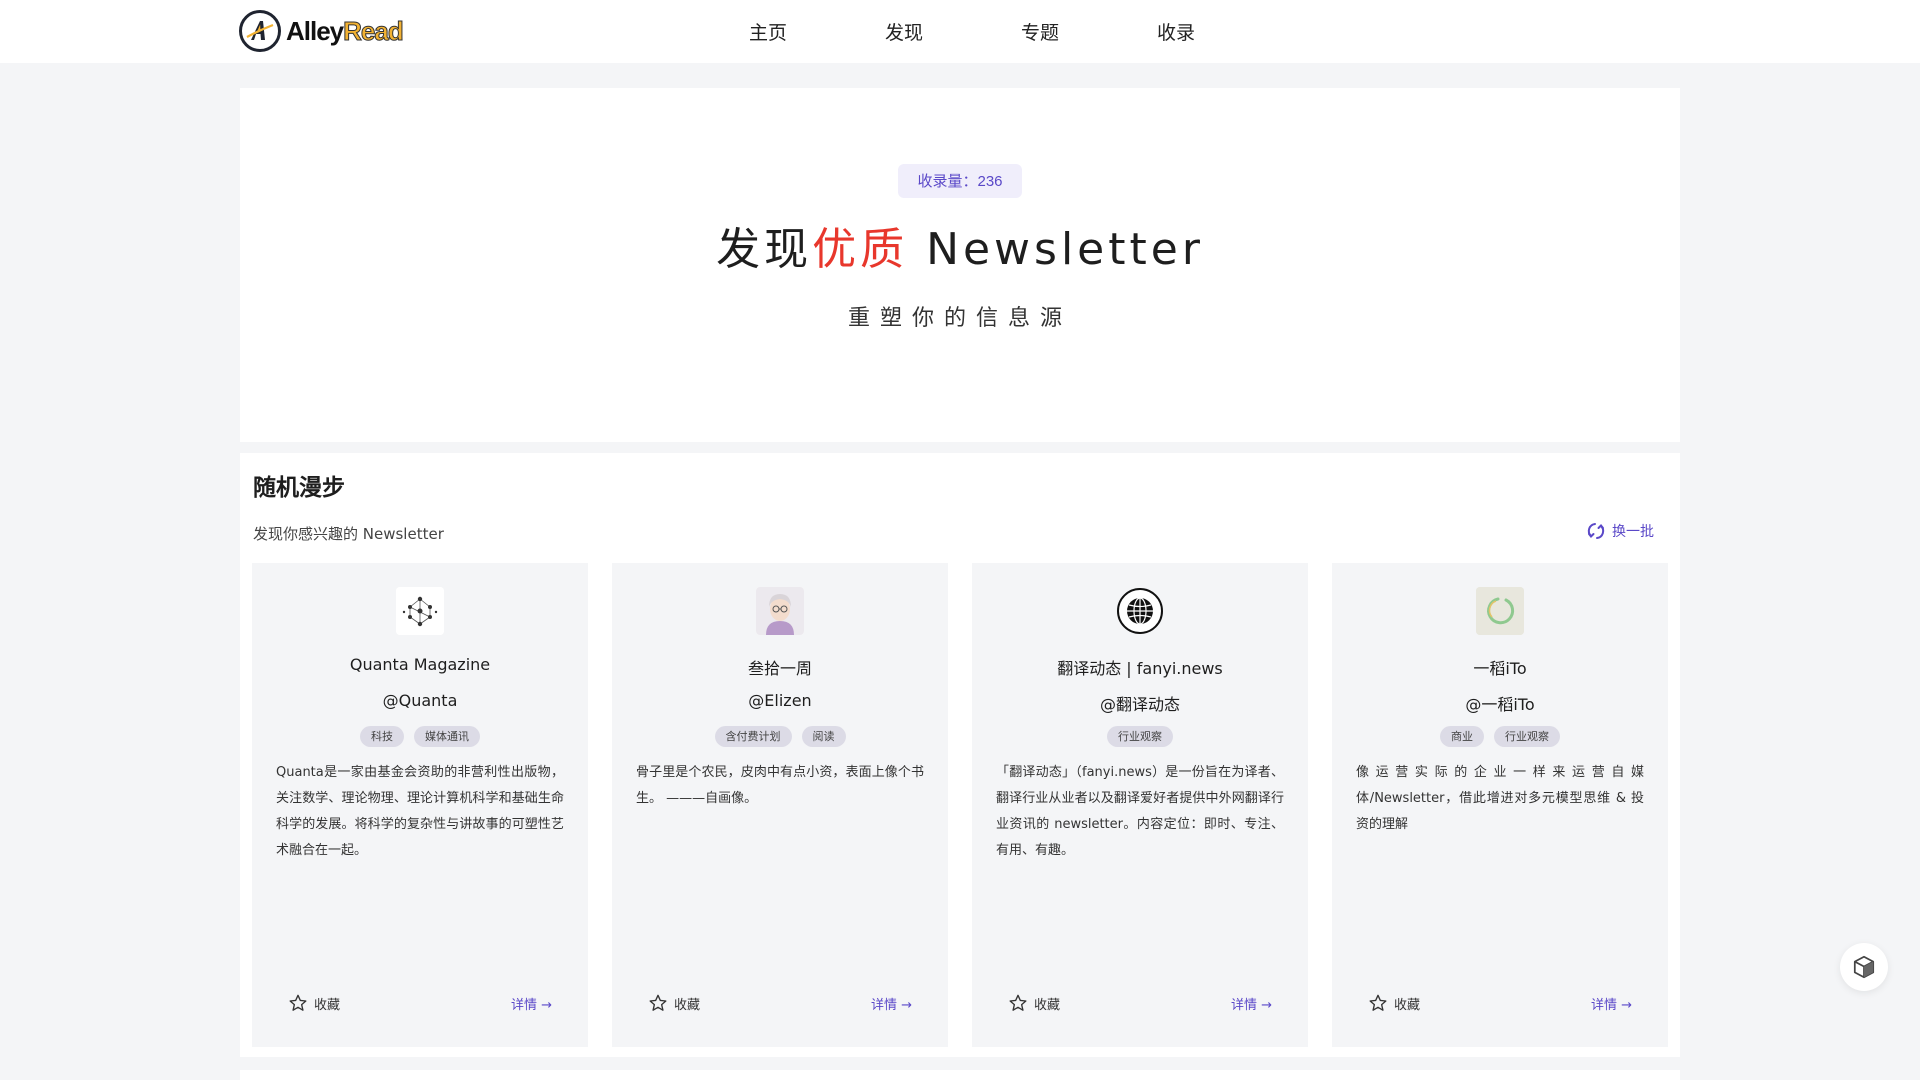 This screenshot has width=1920, height=1080. What do you see at coordinates (860, 249) in the screenshot?
I see `hero-title-highlight: 优质` at bounding box center [860, 249].